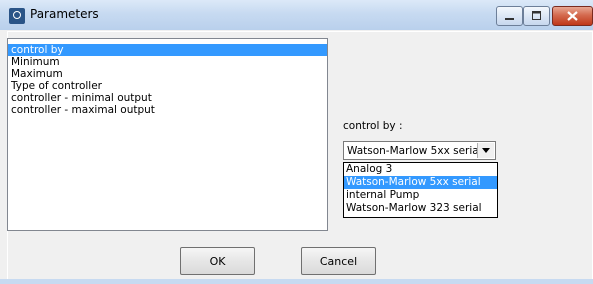 This screenshot has height=284, width=593. What do you see at coordinates (167, 62) in the screenshot?
I see `list-item: Minimum` at bounding box center [167, 62].